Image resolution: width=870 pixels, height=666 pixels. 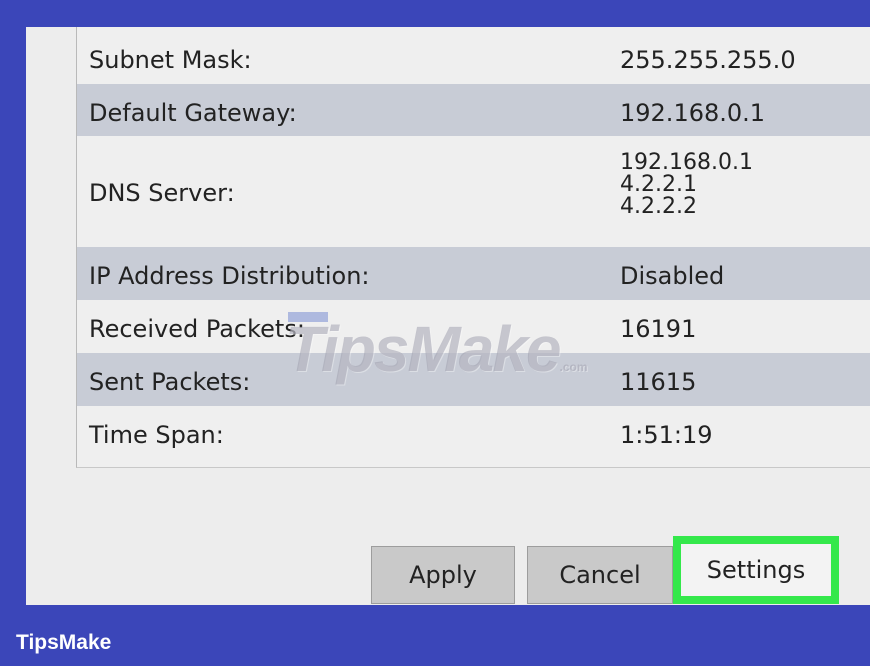 What do you see at coordinates (658, 184) in the screenshot?
I see `dns-value-2: 4.2.2.1` at bounding box center [658, 184].